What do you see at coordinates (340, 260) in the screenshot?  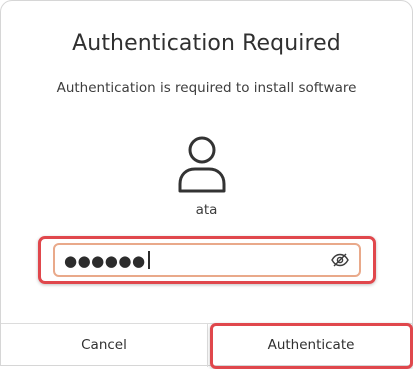 I see `eye-crossed-icon` at bounding box center [340, 260].